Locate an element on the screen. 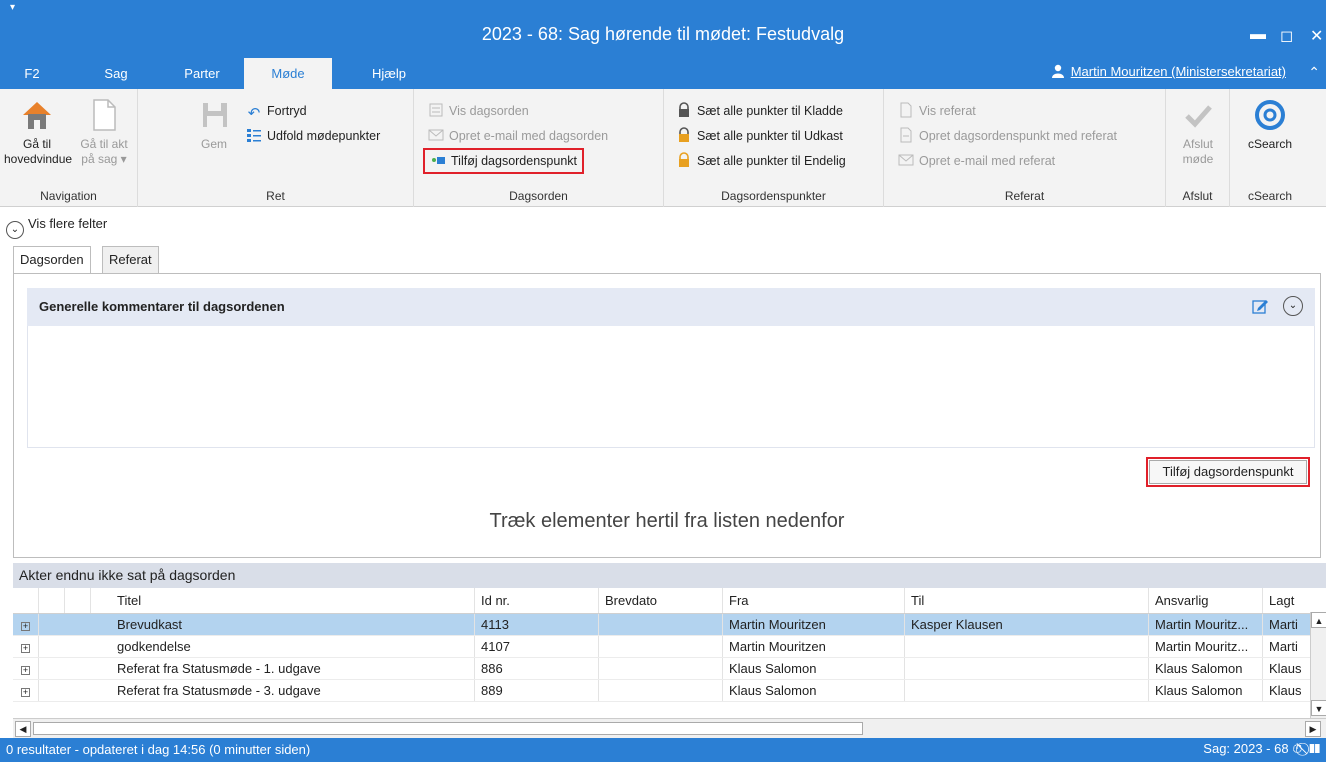 This screenshot has width=1326, height=762. comments-title: Generelle kommentarer til dagsordenen is located at coordinates (162, 306).